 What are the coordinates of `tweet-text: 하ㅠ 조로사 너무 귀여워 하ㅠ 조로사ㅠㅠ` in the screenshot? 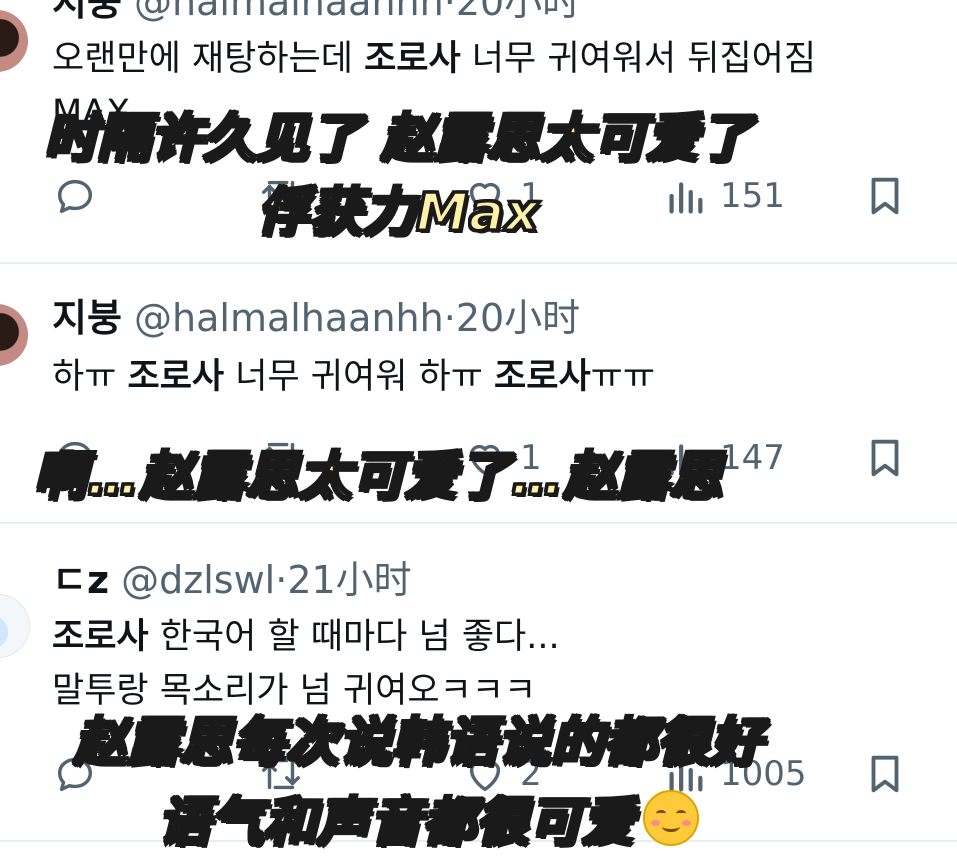 It's located at (353, 377).